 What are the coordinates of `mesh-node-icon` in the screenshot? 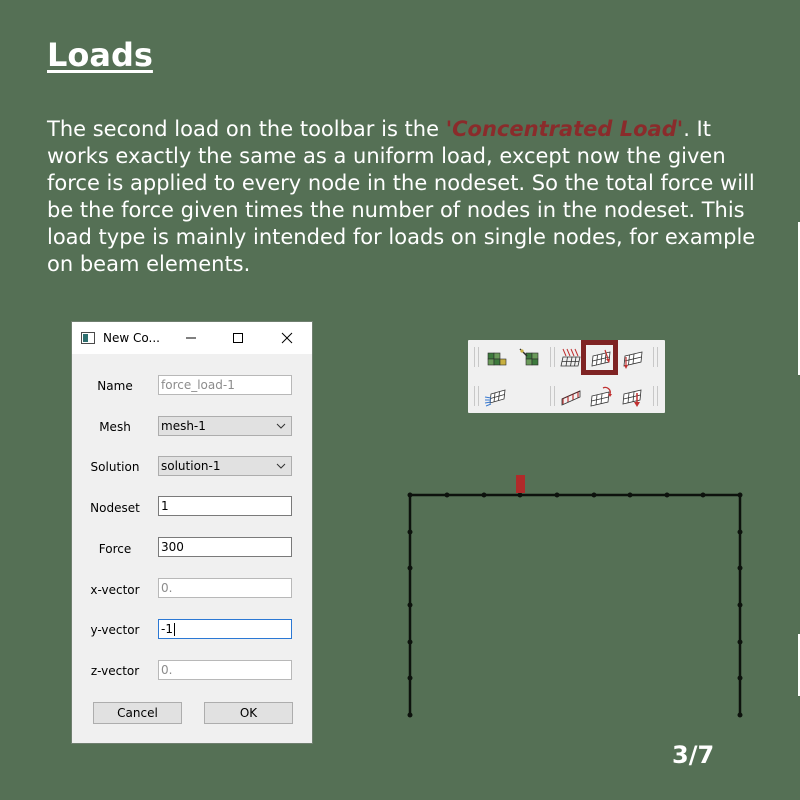 It's located at (529, 358).